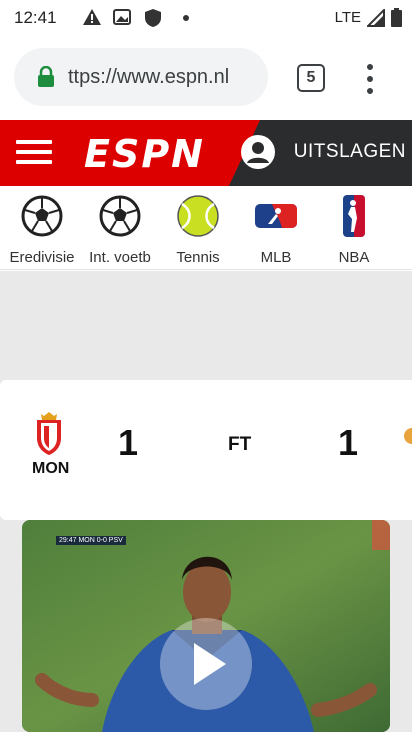  Describe the element at coordinates (376, 17) in the screenshot. I see `lte-signal-icon` at that location.